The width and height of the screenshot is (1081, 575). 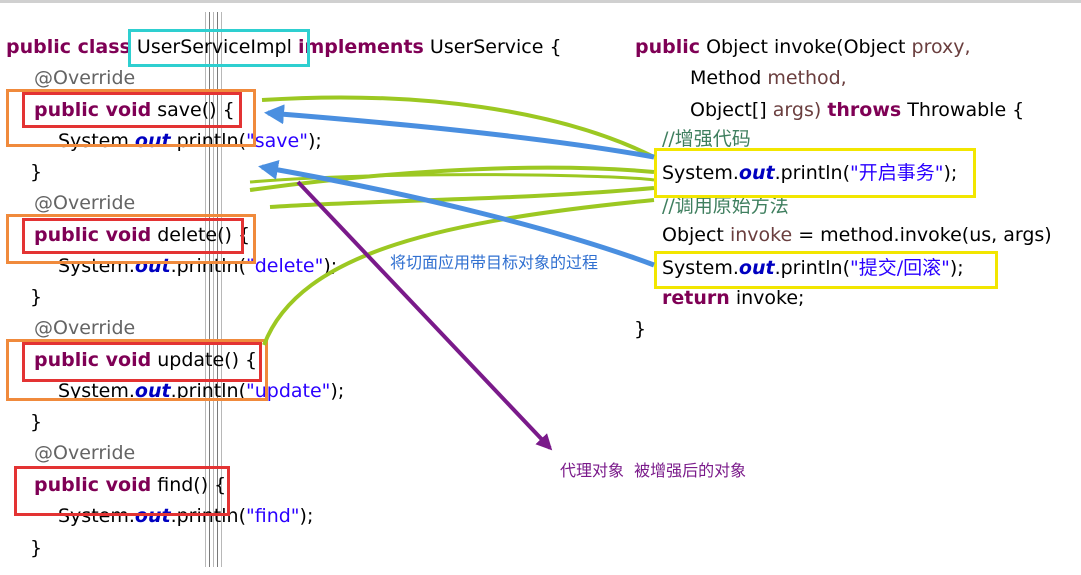 I want to click on weaving-note: 将切面应用带目标对象的过程, so click(x=494, y=262).